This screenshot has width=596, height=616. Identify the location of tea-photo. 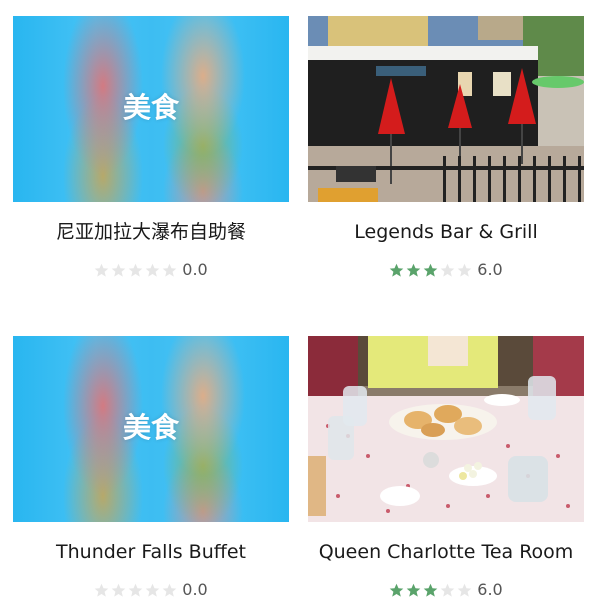
(446, 429).